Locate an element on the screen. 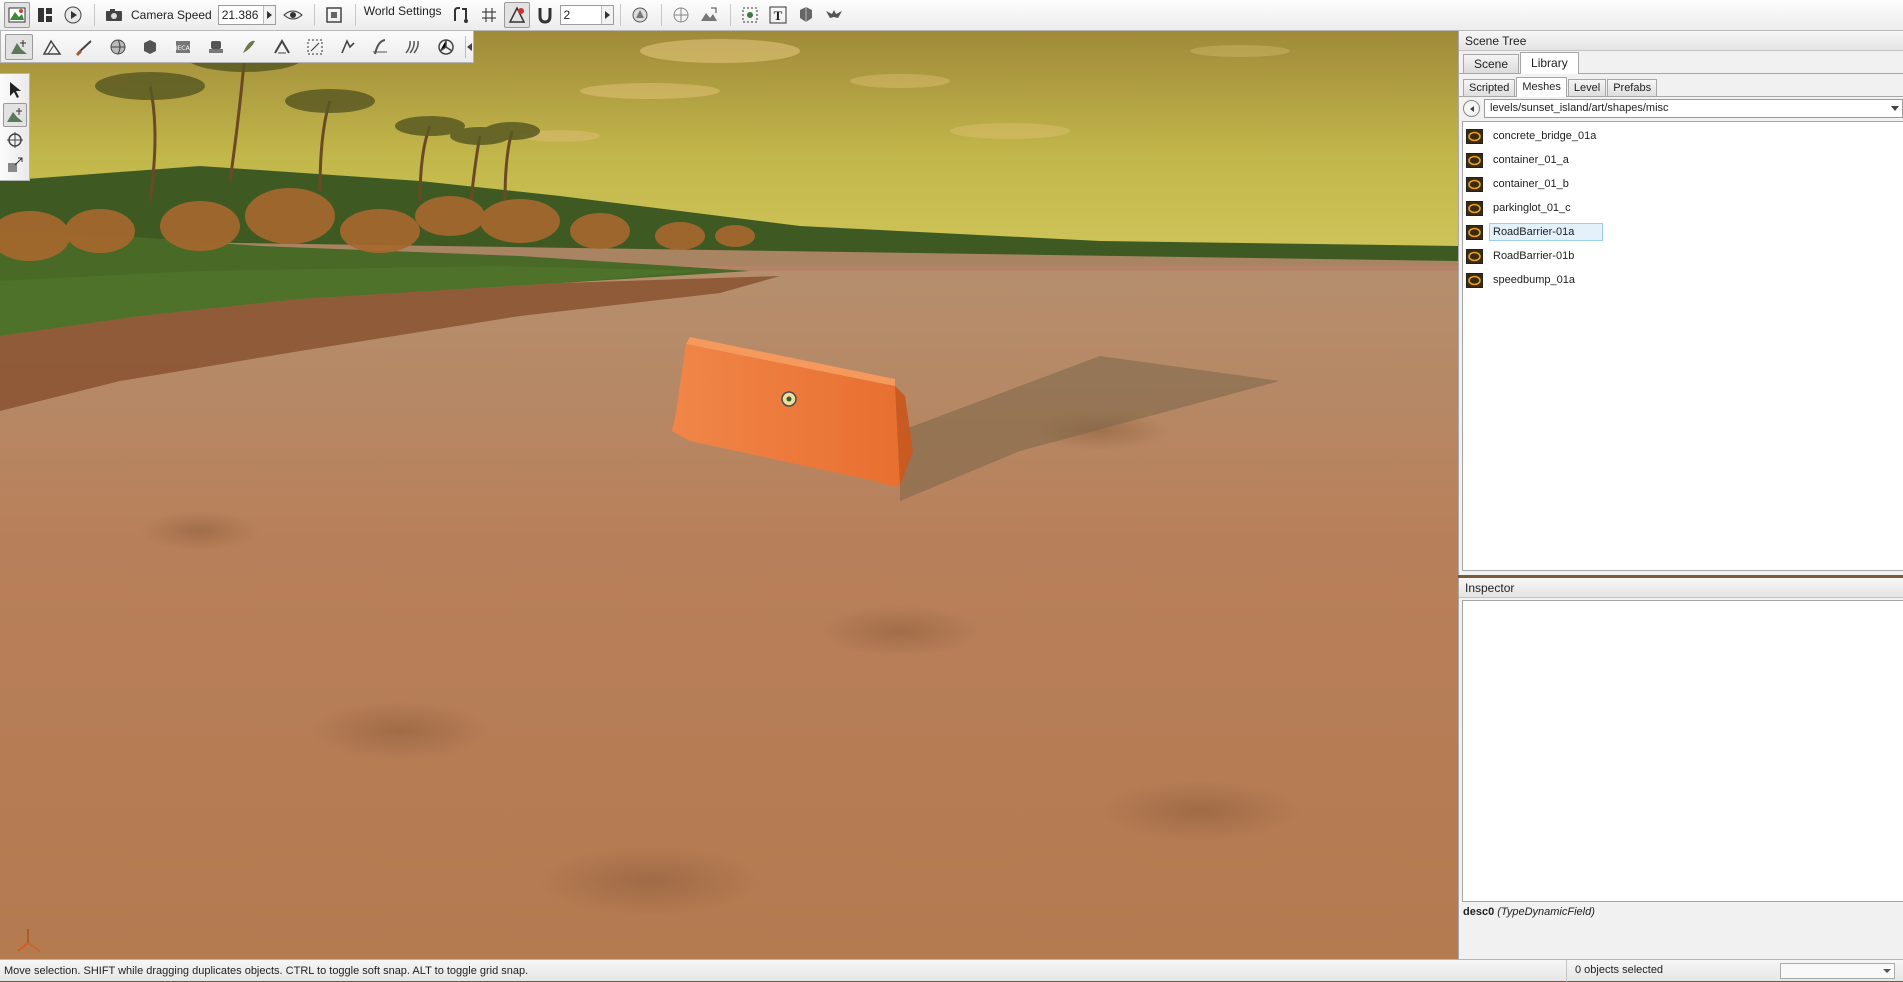  tab-library: Library is located at coordinates (1549, 63).